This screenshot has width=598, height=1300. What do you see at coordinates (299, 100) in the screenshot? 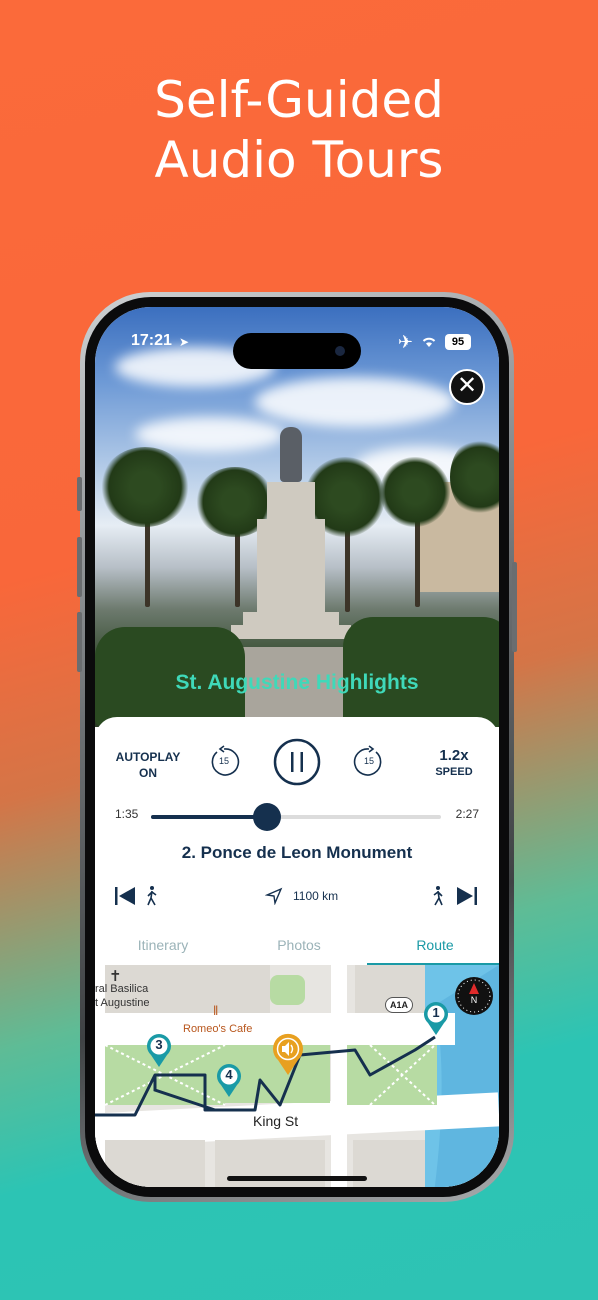
I see `headline-line-1: Self-Guided` at bounding box center [299, 100].